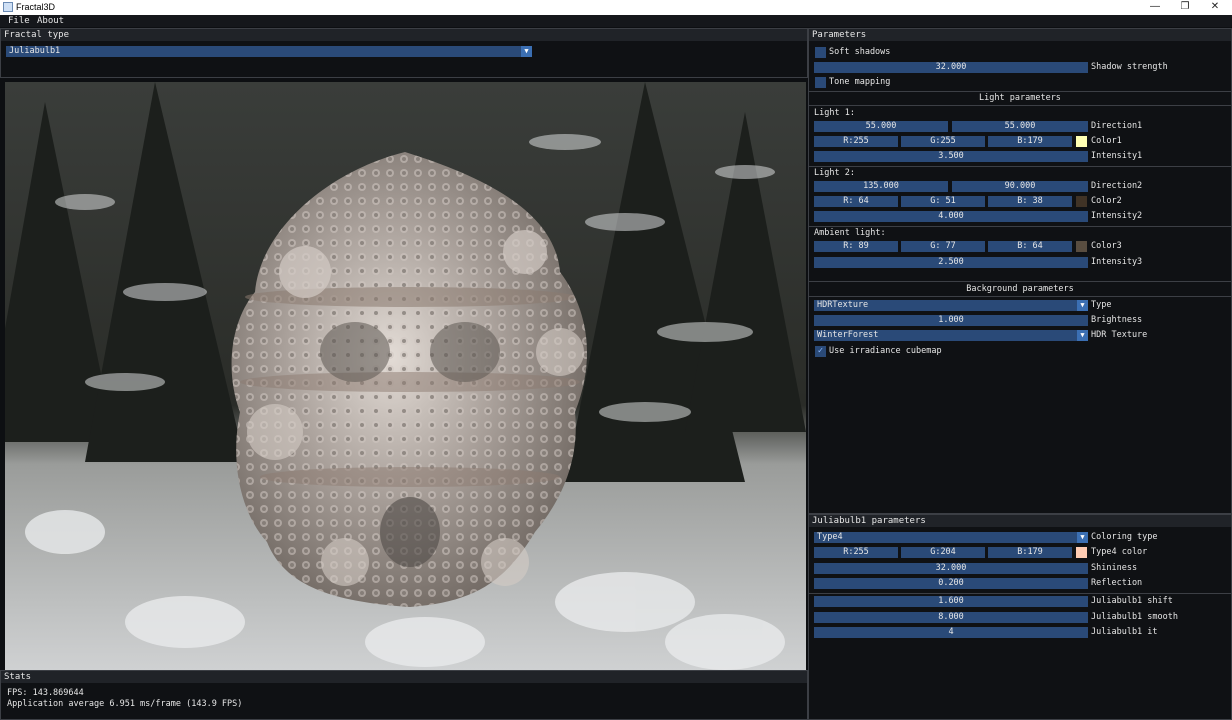 Image resolution: width=1232 pixels, height=720 pixels. I want to click on light2-label: Light 2:, so click(834, 173).